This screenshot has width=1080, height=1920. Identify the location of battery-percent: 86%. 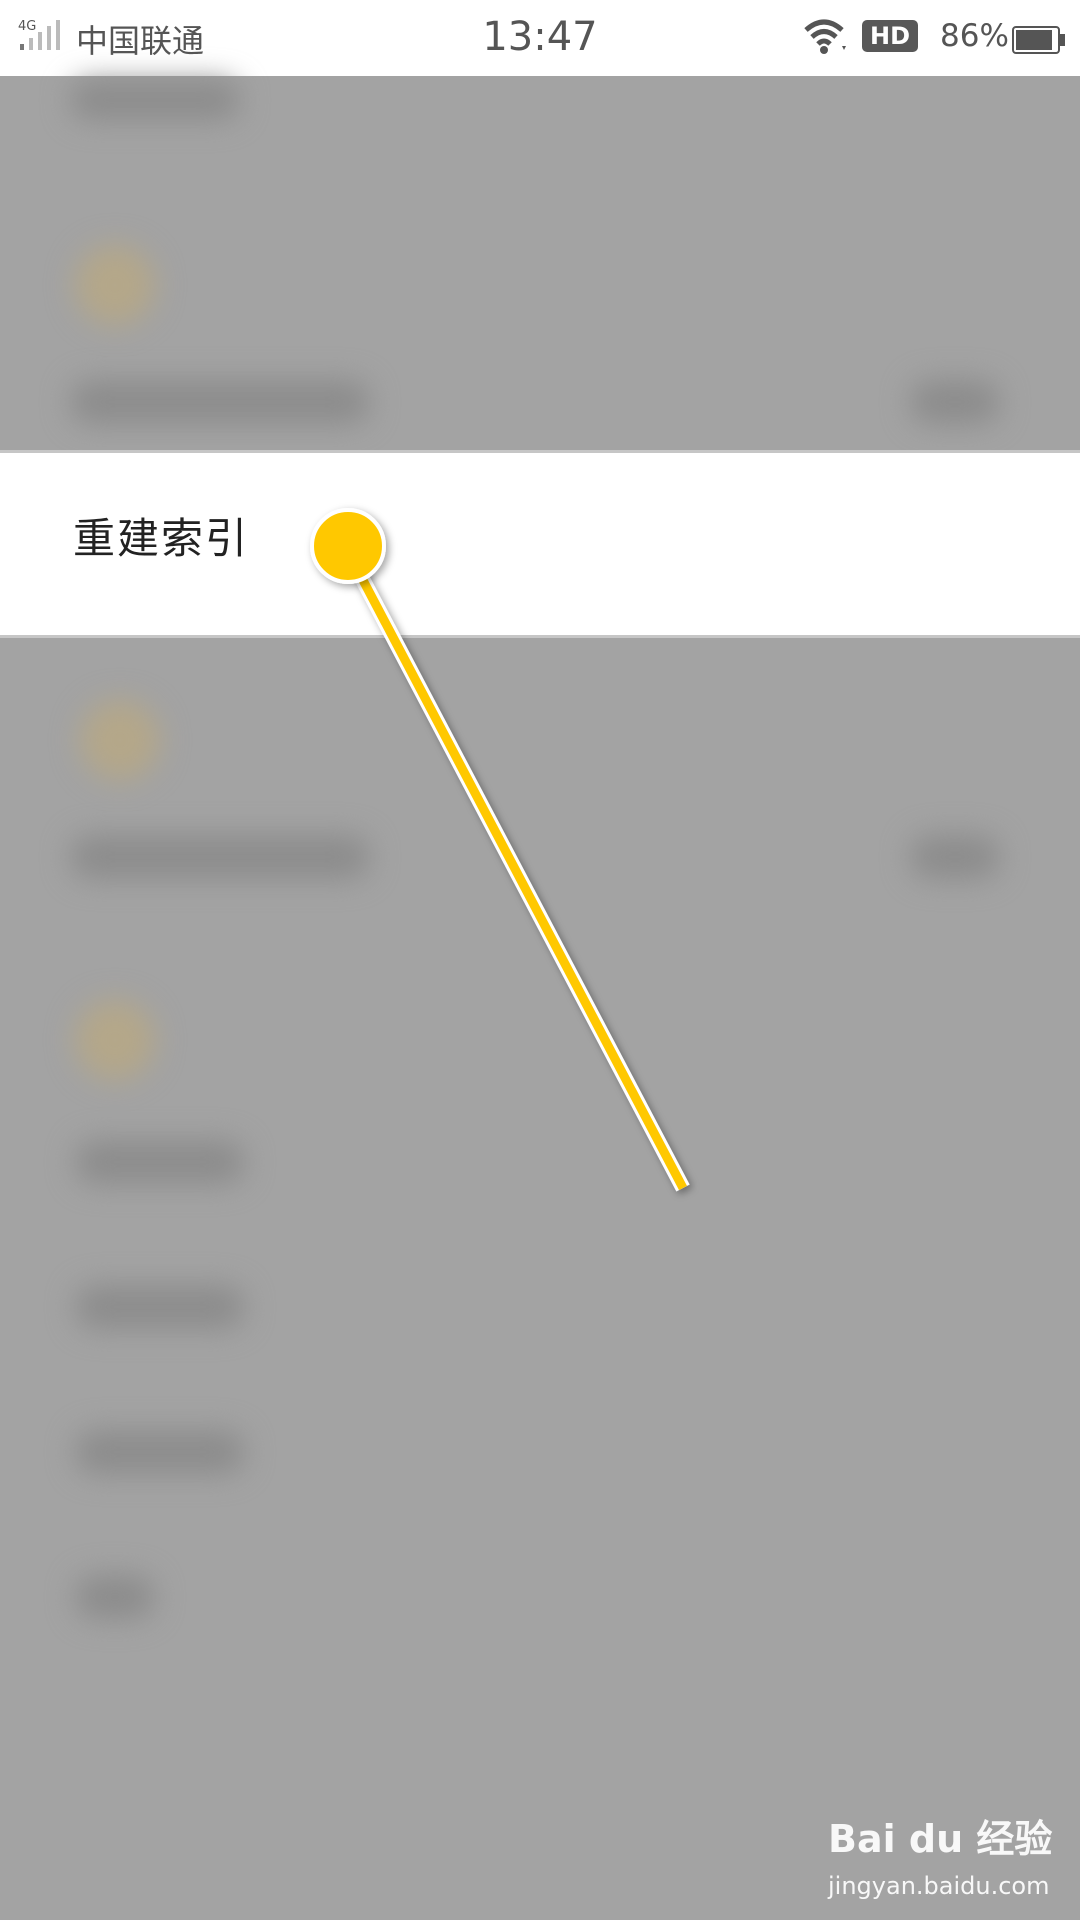
(974, 36).